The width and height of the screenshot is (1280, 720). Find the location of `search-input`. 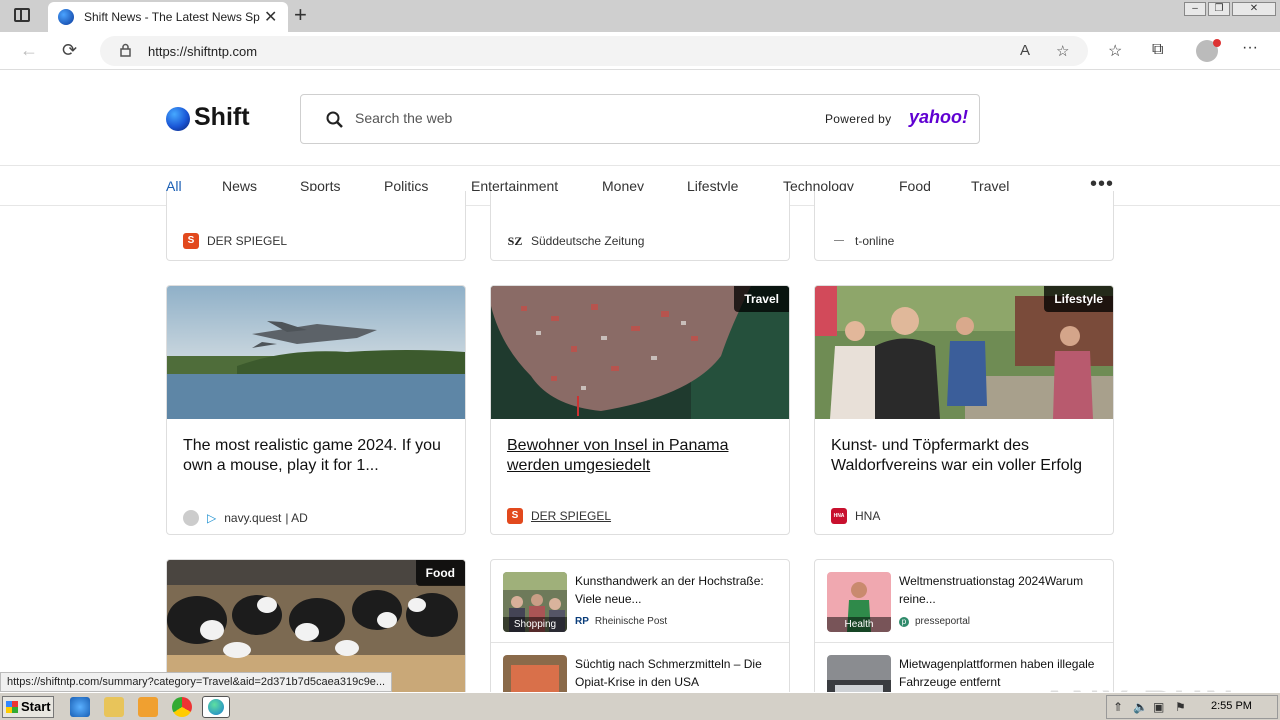

search-input is located at coordinates (555, 118).